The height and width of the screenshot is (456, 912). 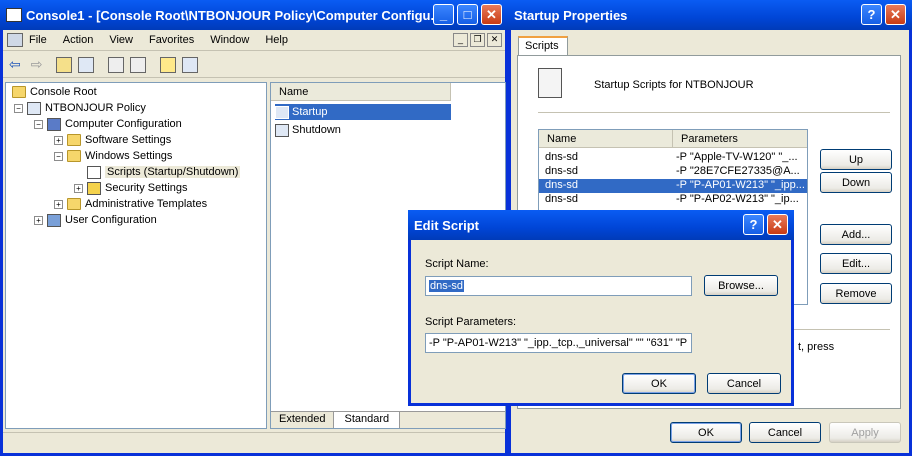 What do you see at coordinates (121, 40) in the screenshot?
I see `menu-view: View` at bounding box center [121, 40].